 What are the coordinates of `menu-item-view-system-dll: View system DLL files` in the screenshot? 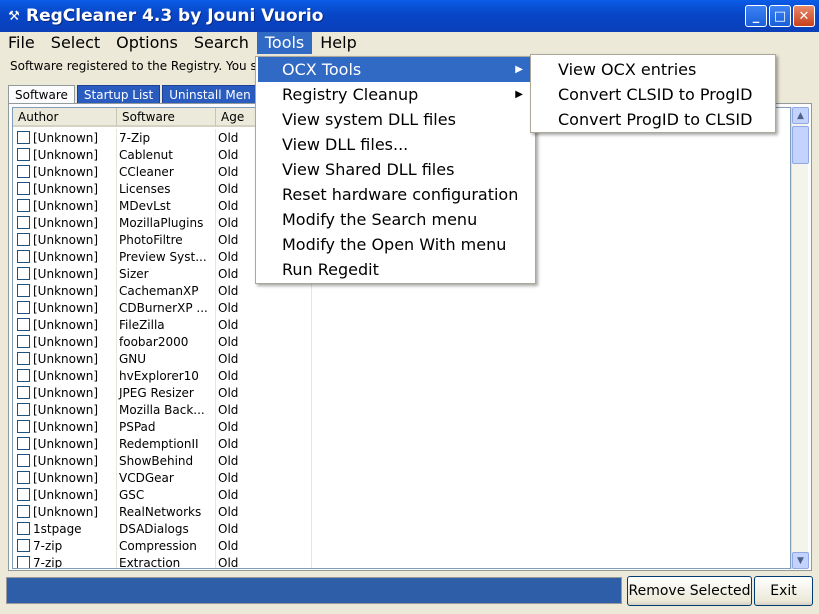 It's located at (395, 119).